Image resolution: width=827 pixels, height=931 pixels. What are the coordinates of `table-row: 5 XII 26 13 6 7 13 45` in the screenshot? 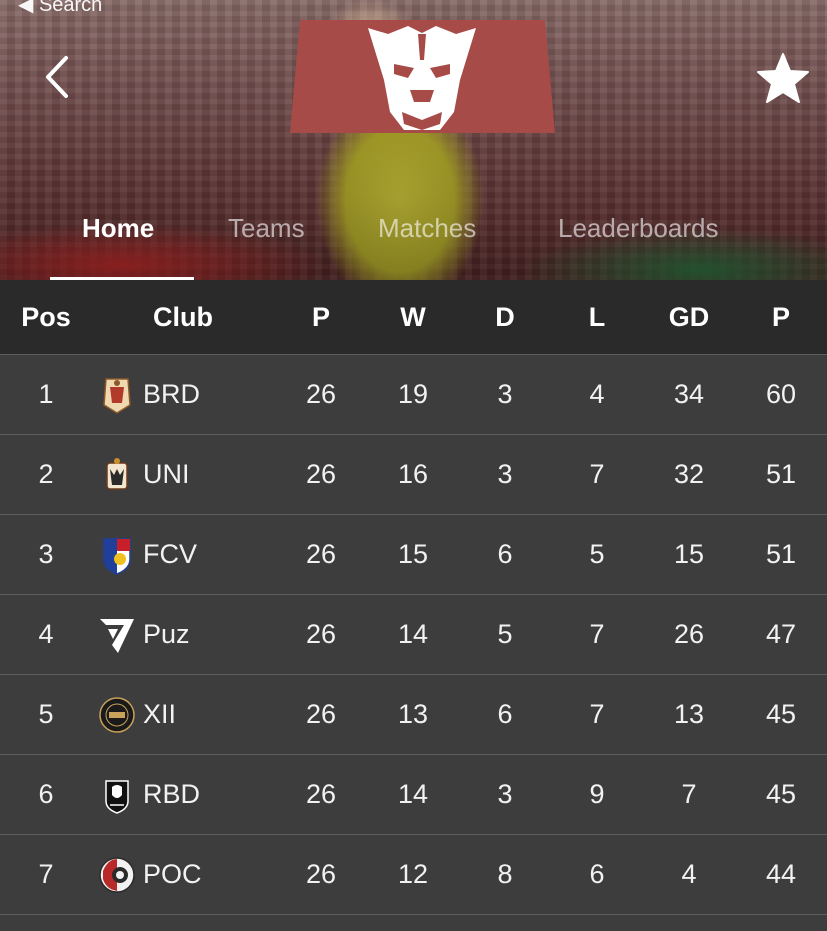 It's located at (413, 714).